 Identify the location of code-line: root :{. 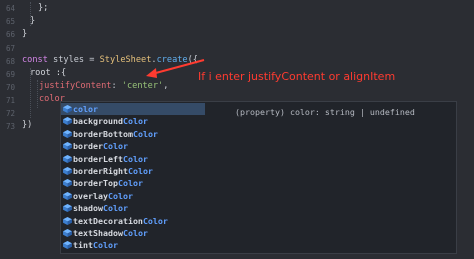
(48, 73).